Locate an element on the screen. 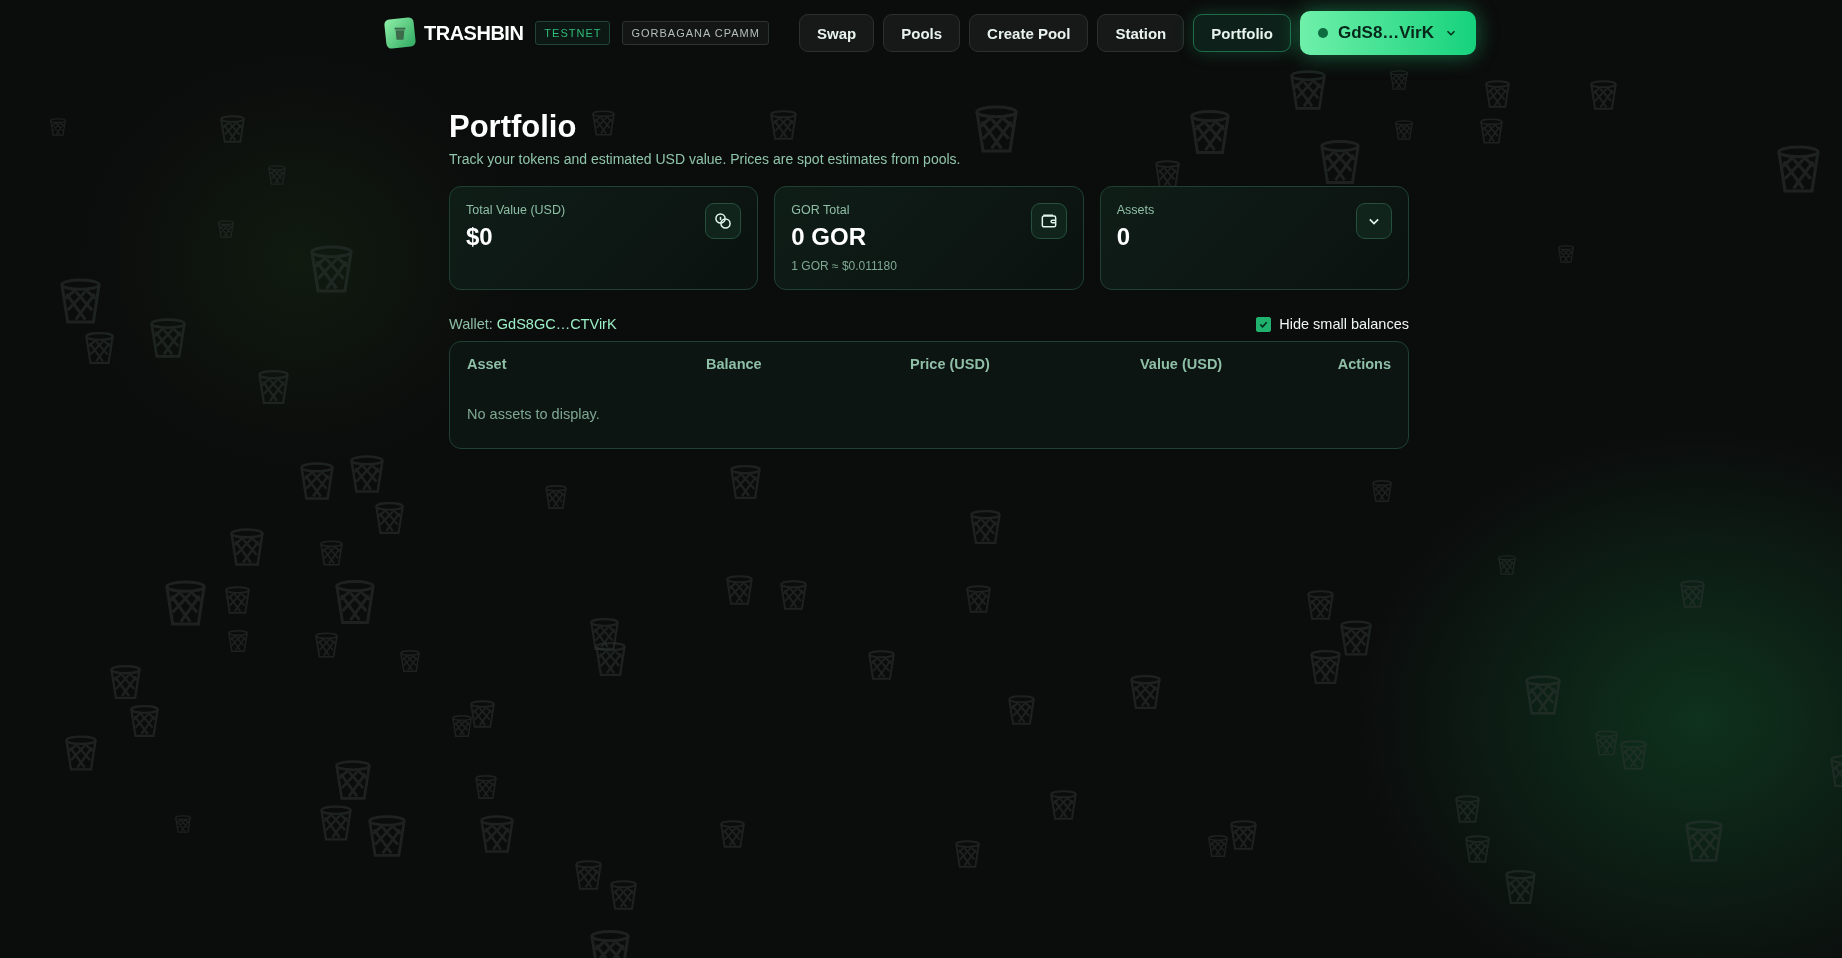  network-badge: TESTNET is located at coordinates (573, 33).